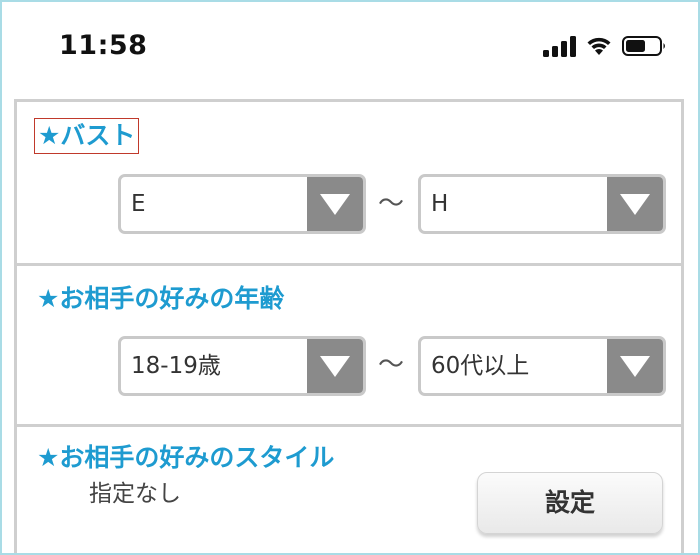 The image size is (700, 555). Describe the element at coordinates (242, 204) in the screenshot. I see `bust-min-select: E` at that location.